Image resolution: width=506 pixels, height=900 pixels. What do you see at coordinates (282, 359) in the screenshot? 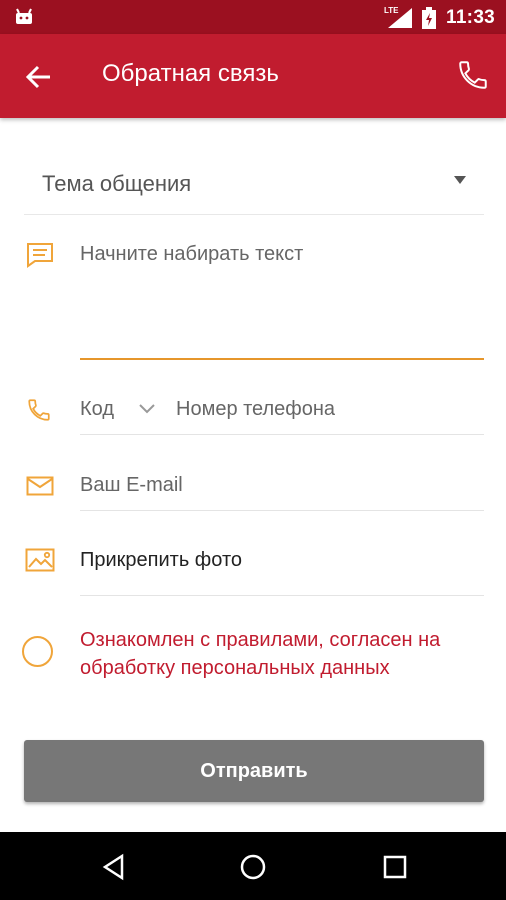
I see `message-input-underline` at bounding box center [282, 359].